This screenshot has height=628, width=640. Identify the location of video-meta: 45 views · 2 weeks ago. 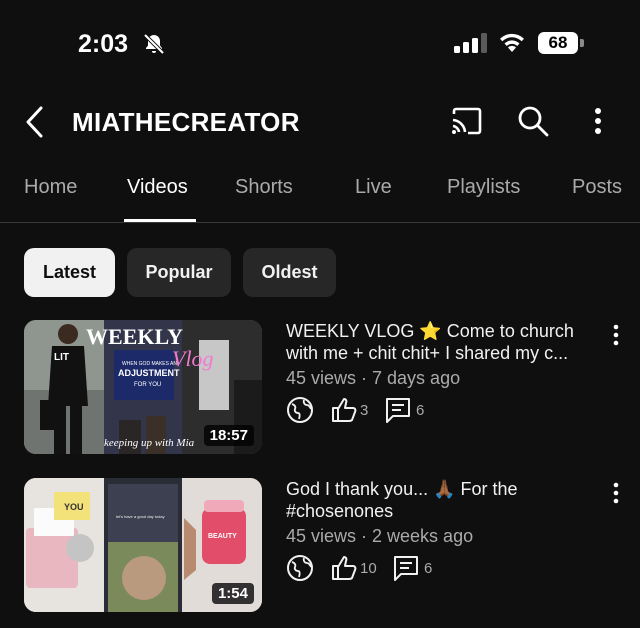
(380, 536).